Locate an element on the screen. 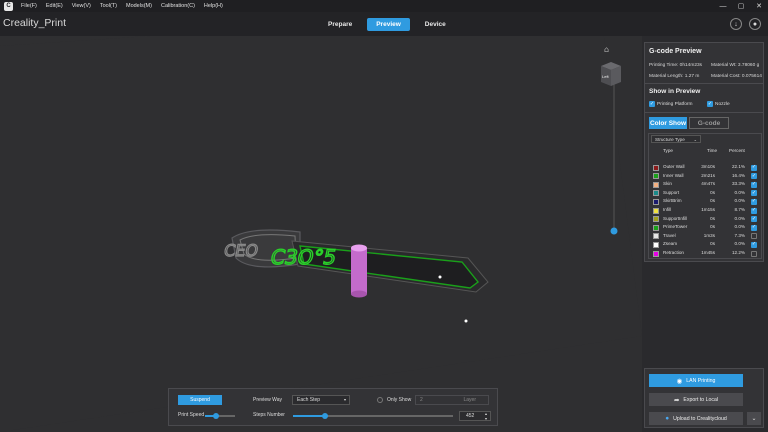 The width and height of the screenshot is (768, 432). user-account-icon: ● is located at coordinates (755, 24).